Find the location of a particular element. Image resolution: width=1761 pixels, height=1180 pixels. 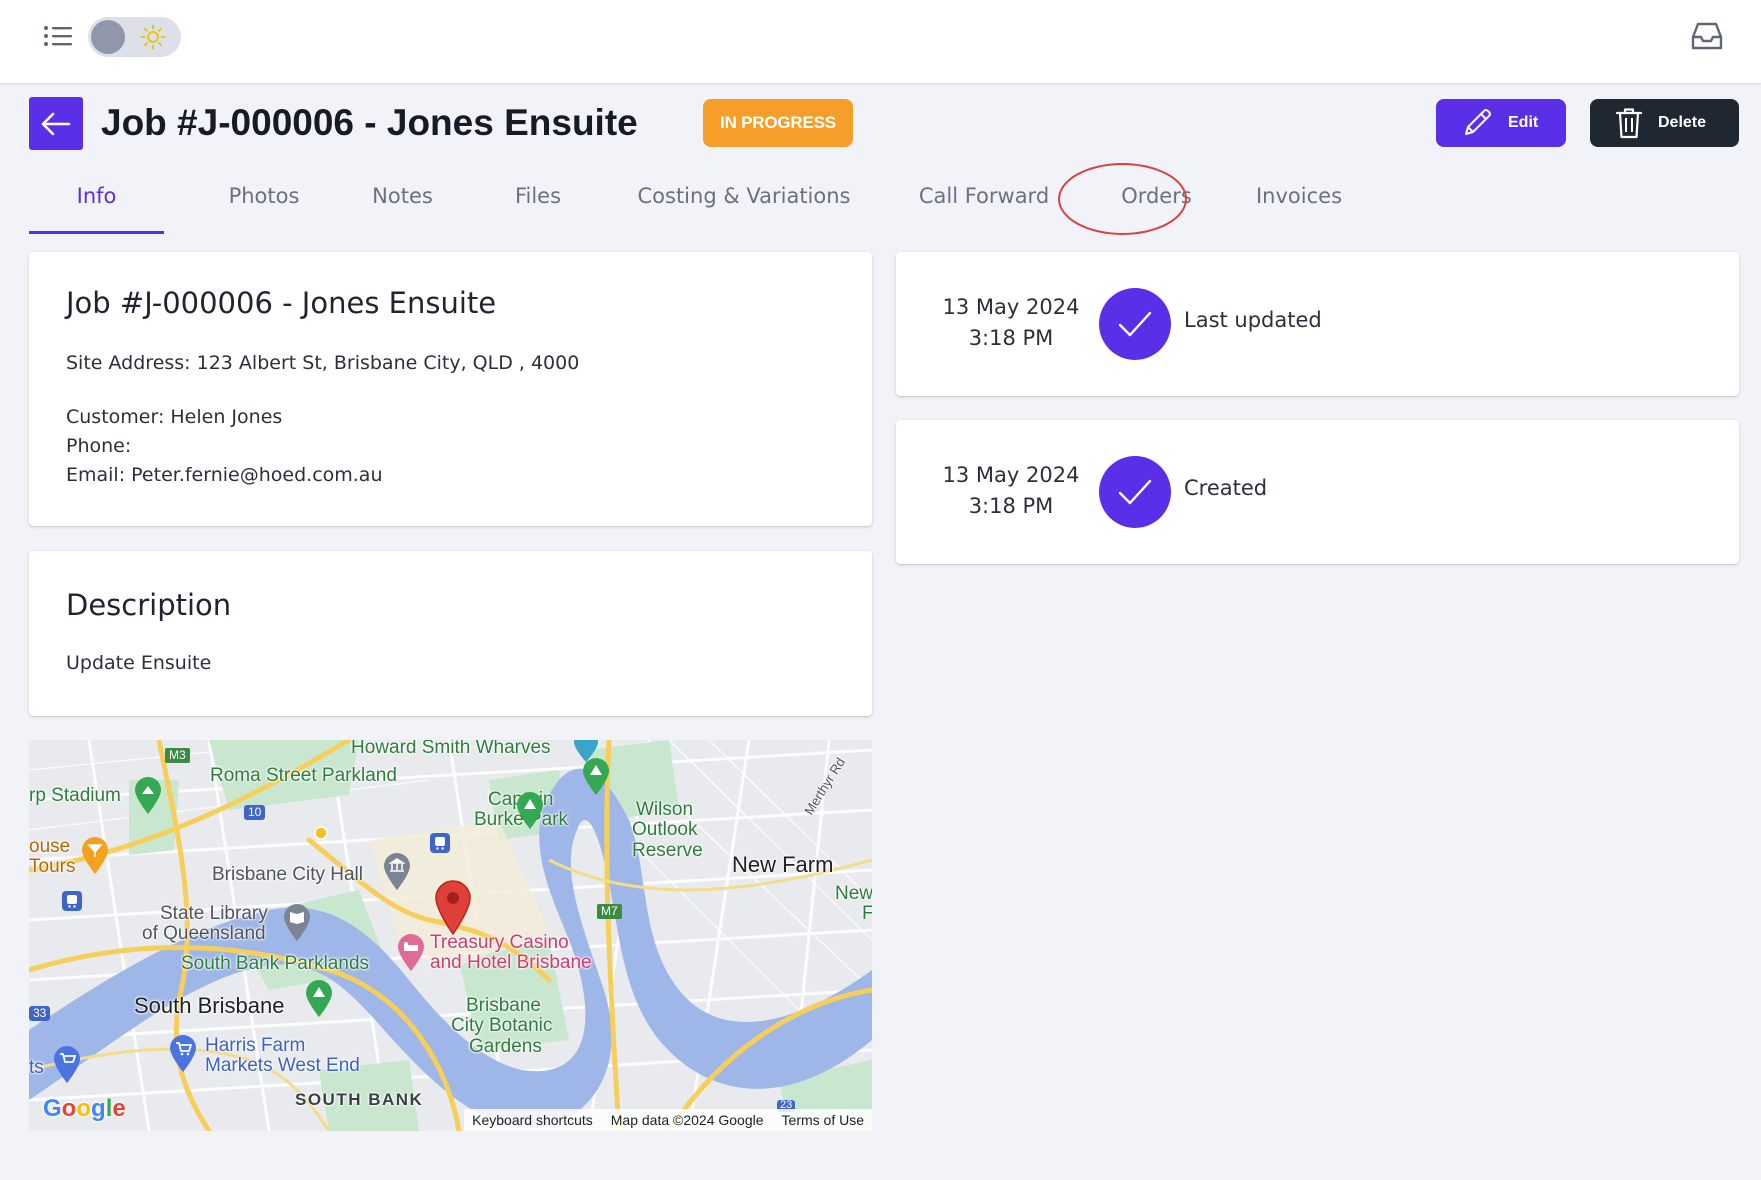

map-label: Brisbane is located at coordinates (503, 1005).